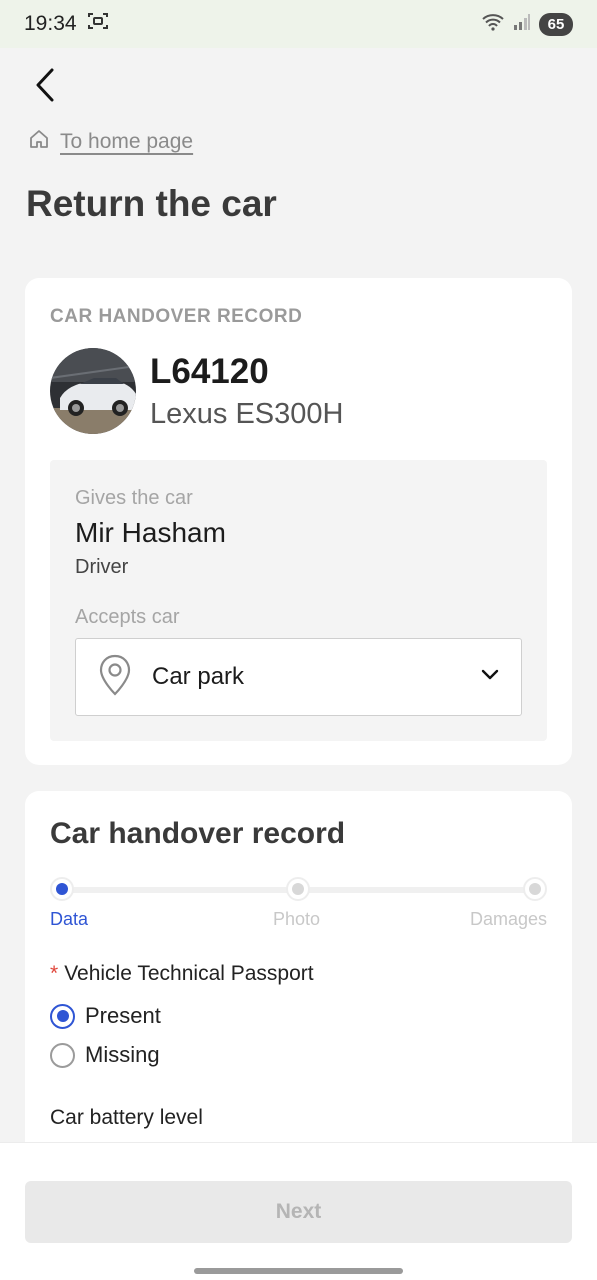  What do you see at coordinates (298, 1271) in the screenshot?
I see `home-indicator` at bounding box center [298, 1271].